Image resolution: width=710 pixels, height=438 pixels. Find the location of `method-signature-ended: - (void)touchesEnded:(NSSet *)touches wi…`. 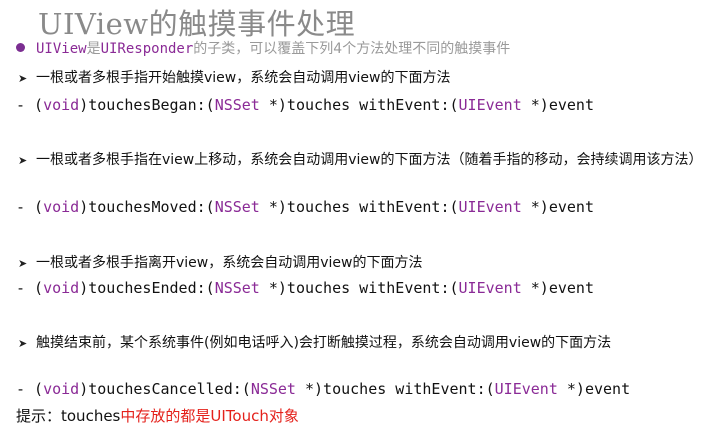

method-signature-ended: - (void)touchesEnded:(NSSet *)touches wi… is located at coordinates (305, 288).